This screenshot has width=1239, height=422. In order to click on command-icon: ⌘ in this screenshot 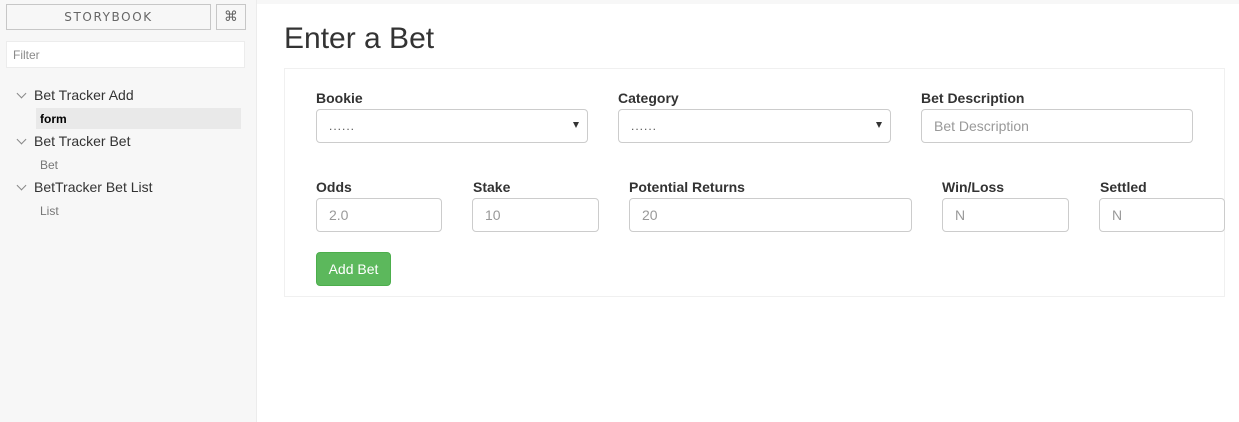, I will do `click(231, 17)`.